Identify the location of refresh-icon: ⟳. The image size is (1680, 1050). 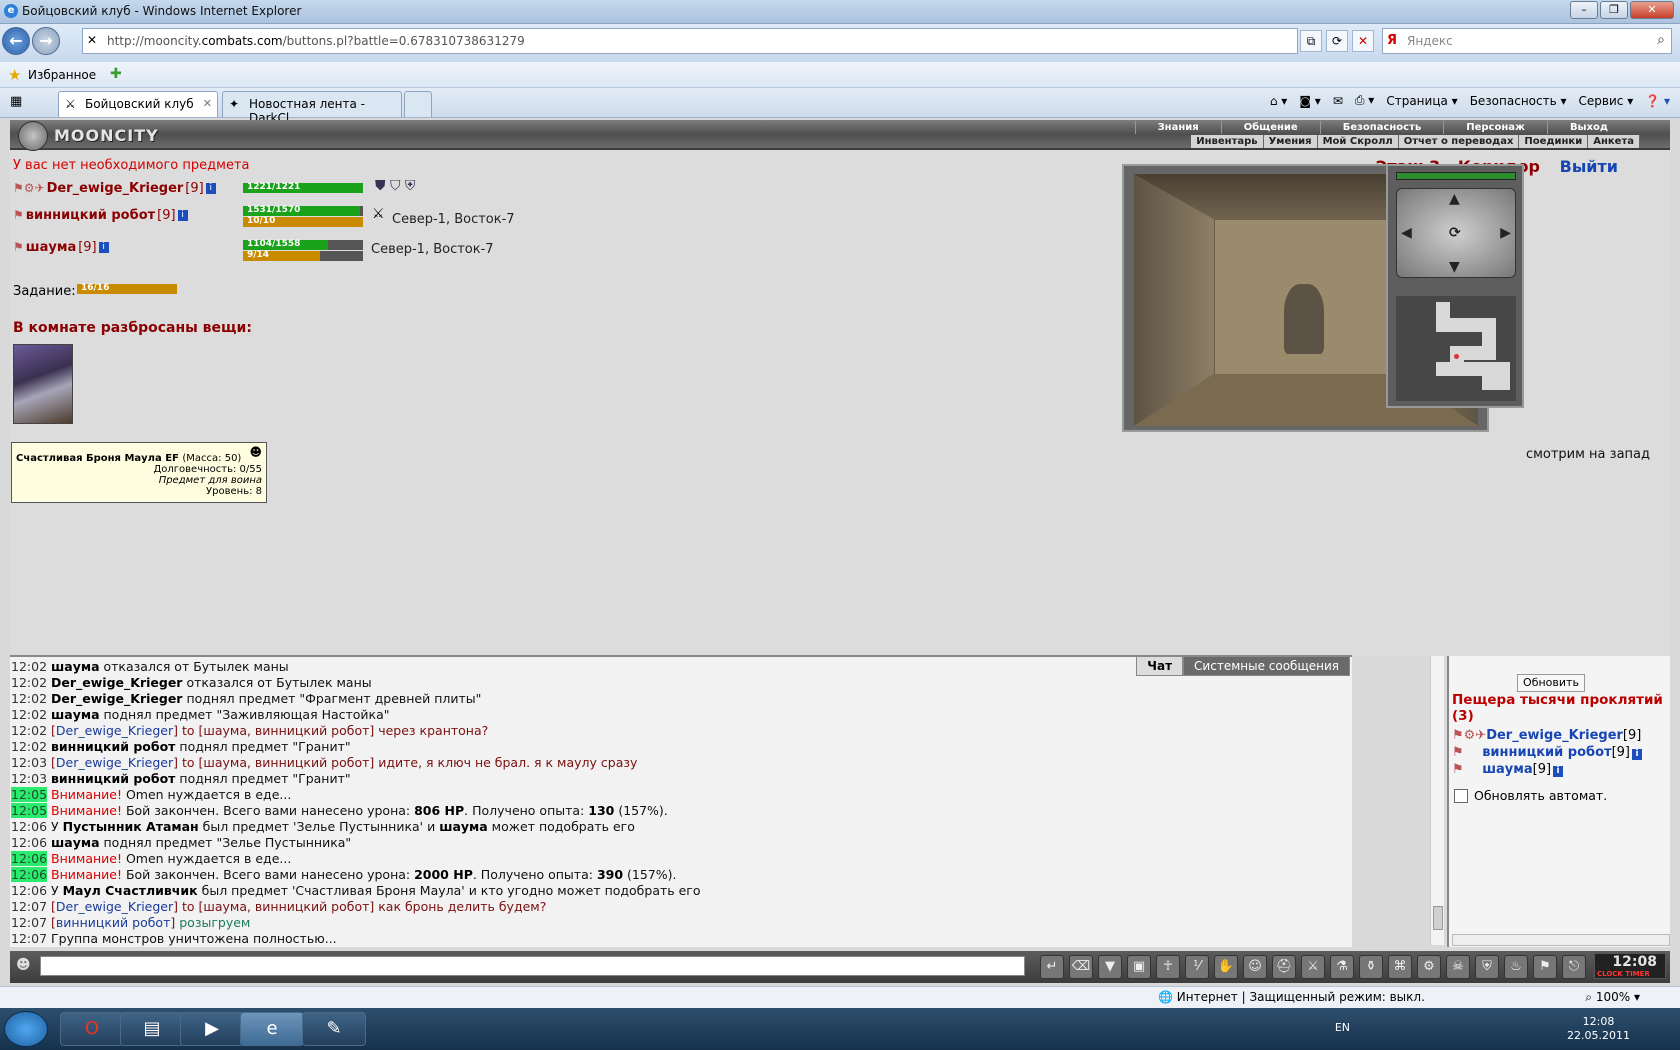
(1337, 41).